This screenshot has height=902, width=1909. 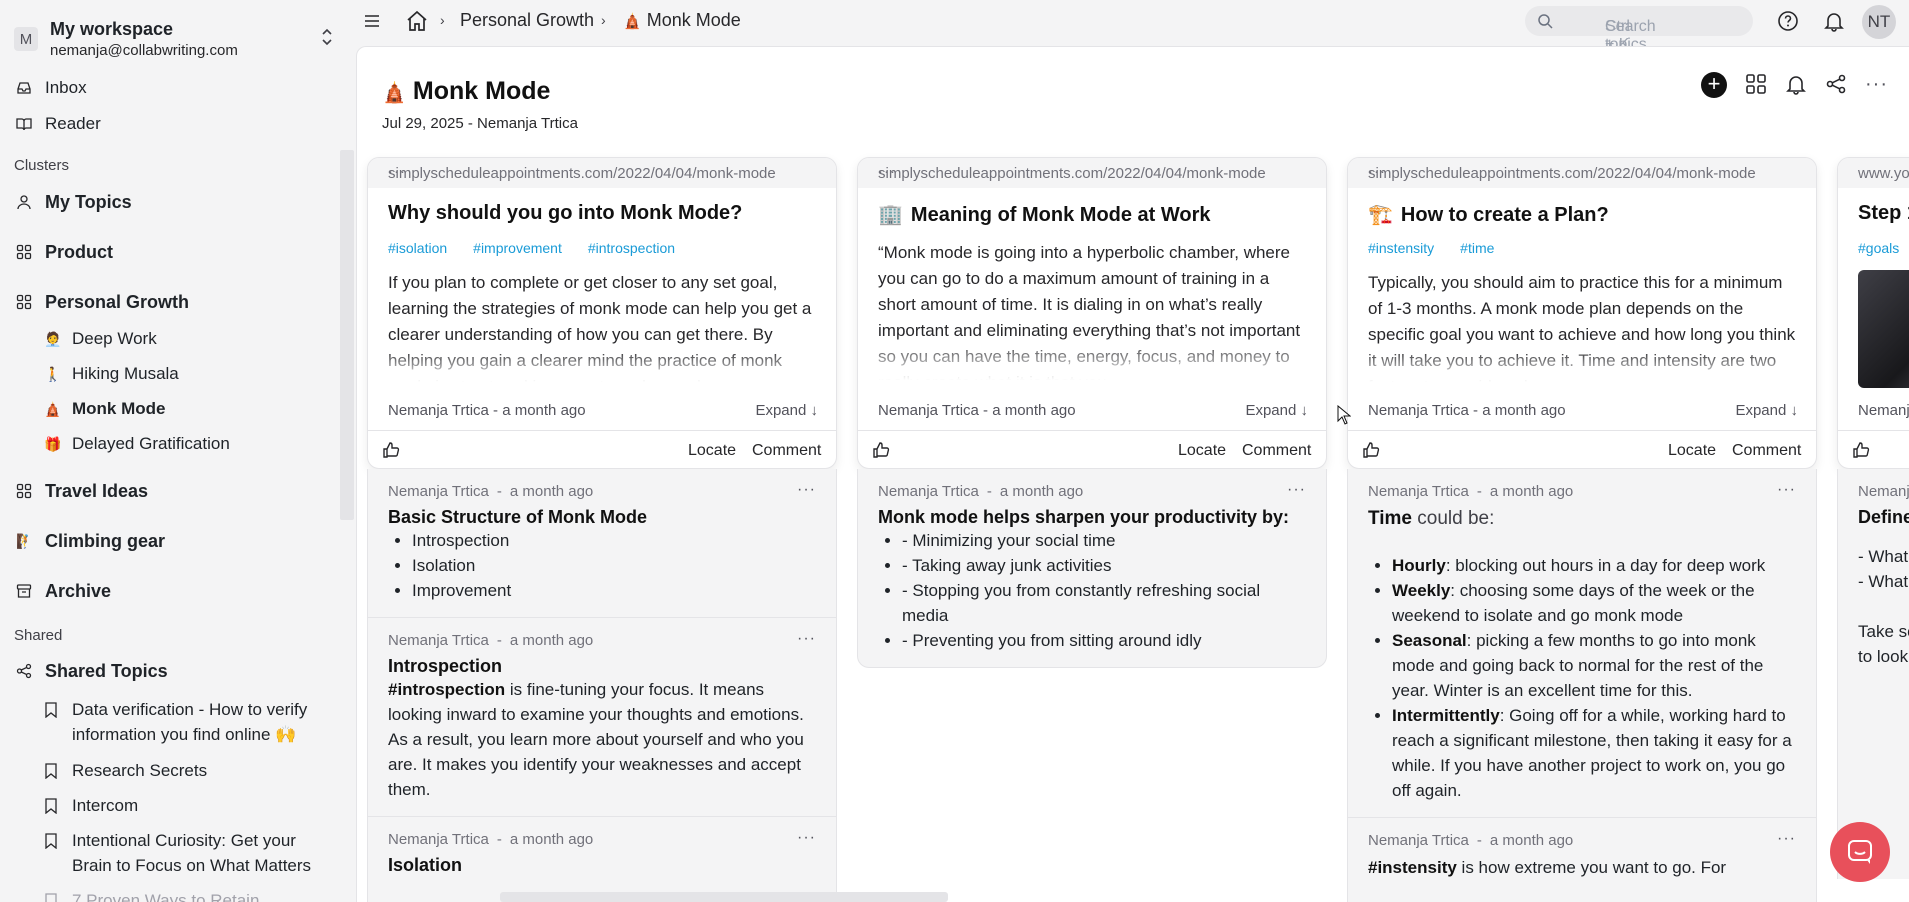 What do you see at coordinates (170, 88) in the screenshot?
I see `sidebar-item-inbox: Inbox` at bounding box center [170, 88].